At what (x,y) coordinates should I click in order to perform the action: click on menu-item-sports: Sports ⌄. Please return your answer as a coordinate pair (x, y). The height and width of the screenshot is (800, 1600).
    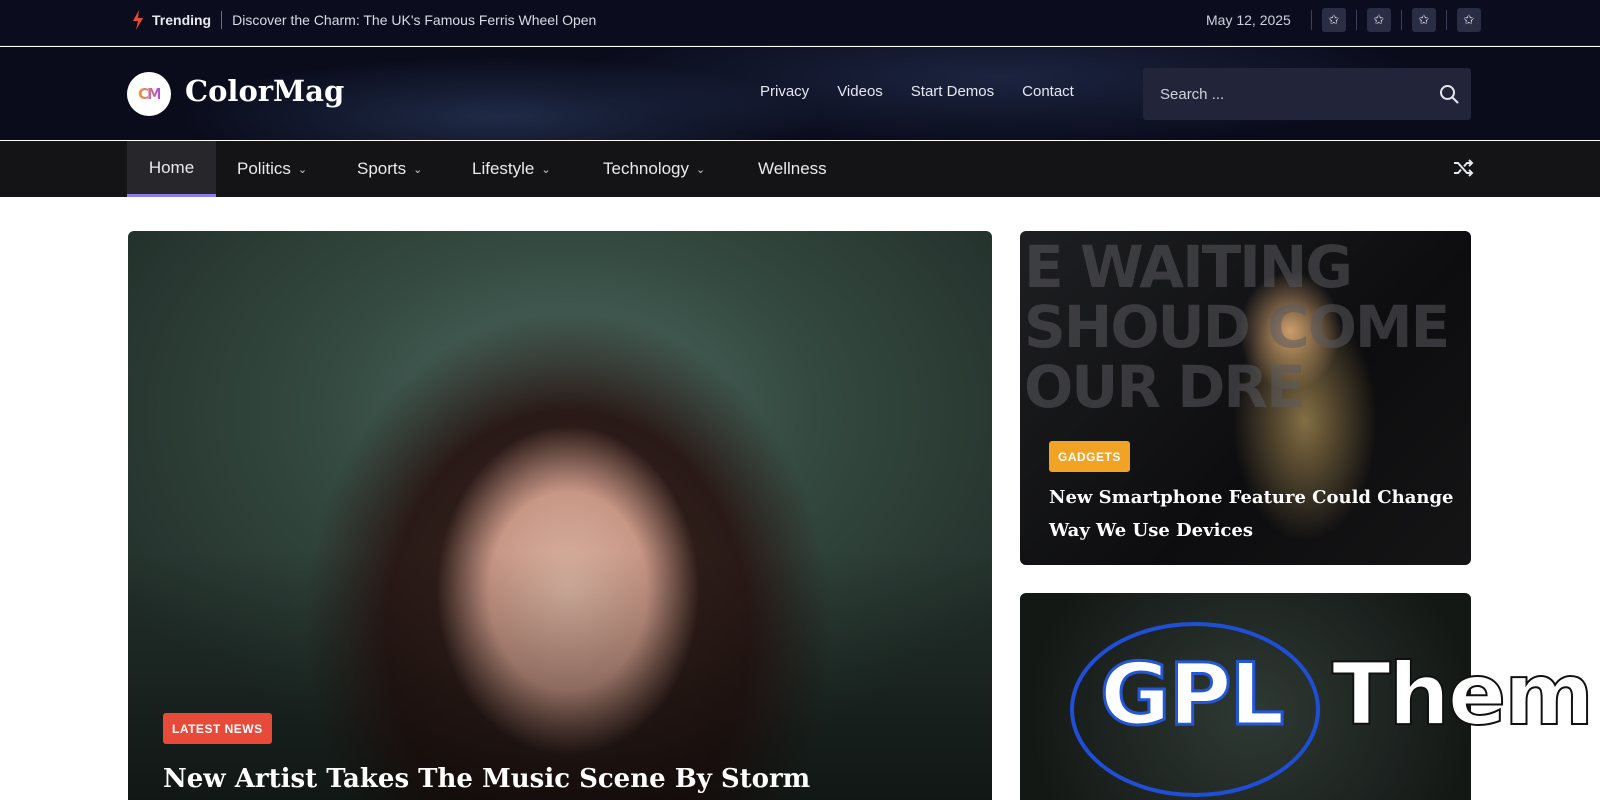
    Looking at the image, I should click on (389, 169).